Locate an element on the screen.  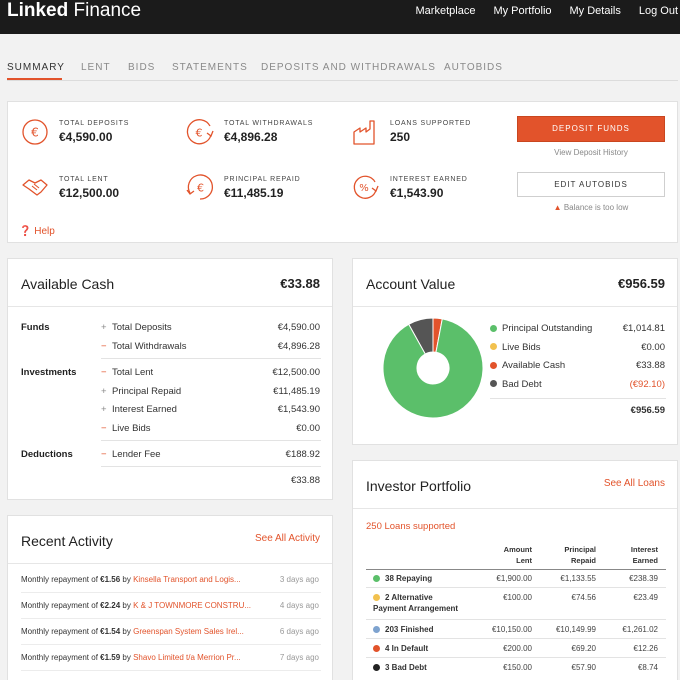
portfolio-value-lent: €10,150.00 is located at coordinates (511, 629).